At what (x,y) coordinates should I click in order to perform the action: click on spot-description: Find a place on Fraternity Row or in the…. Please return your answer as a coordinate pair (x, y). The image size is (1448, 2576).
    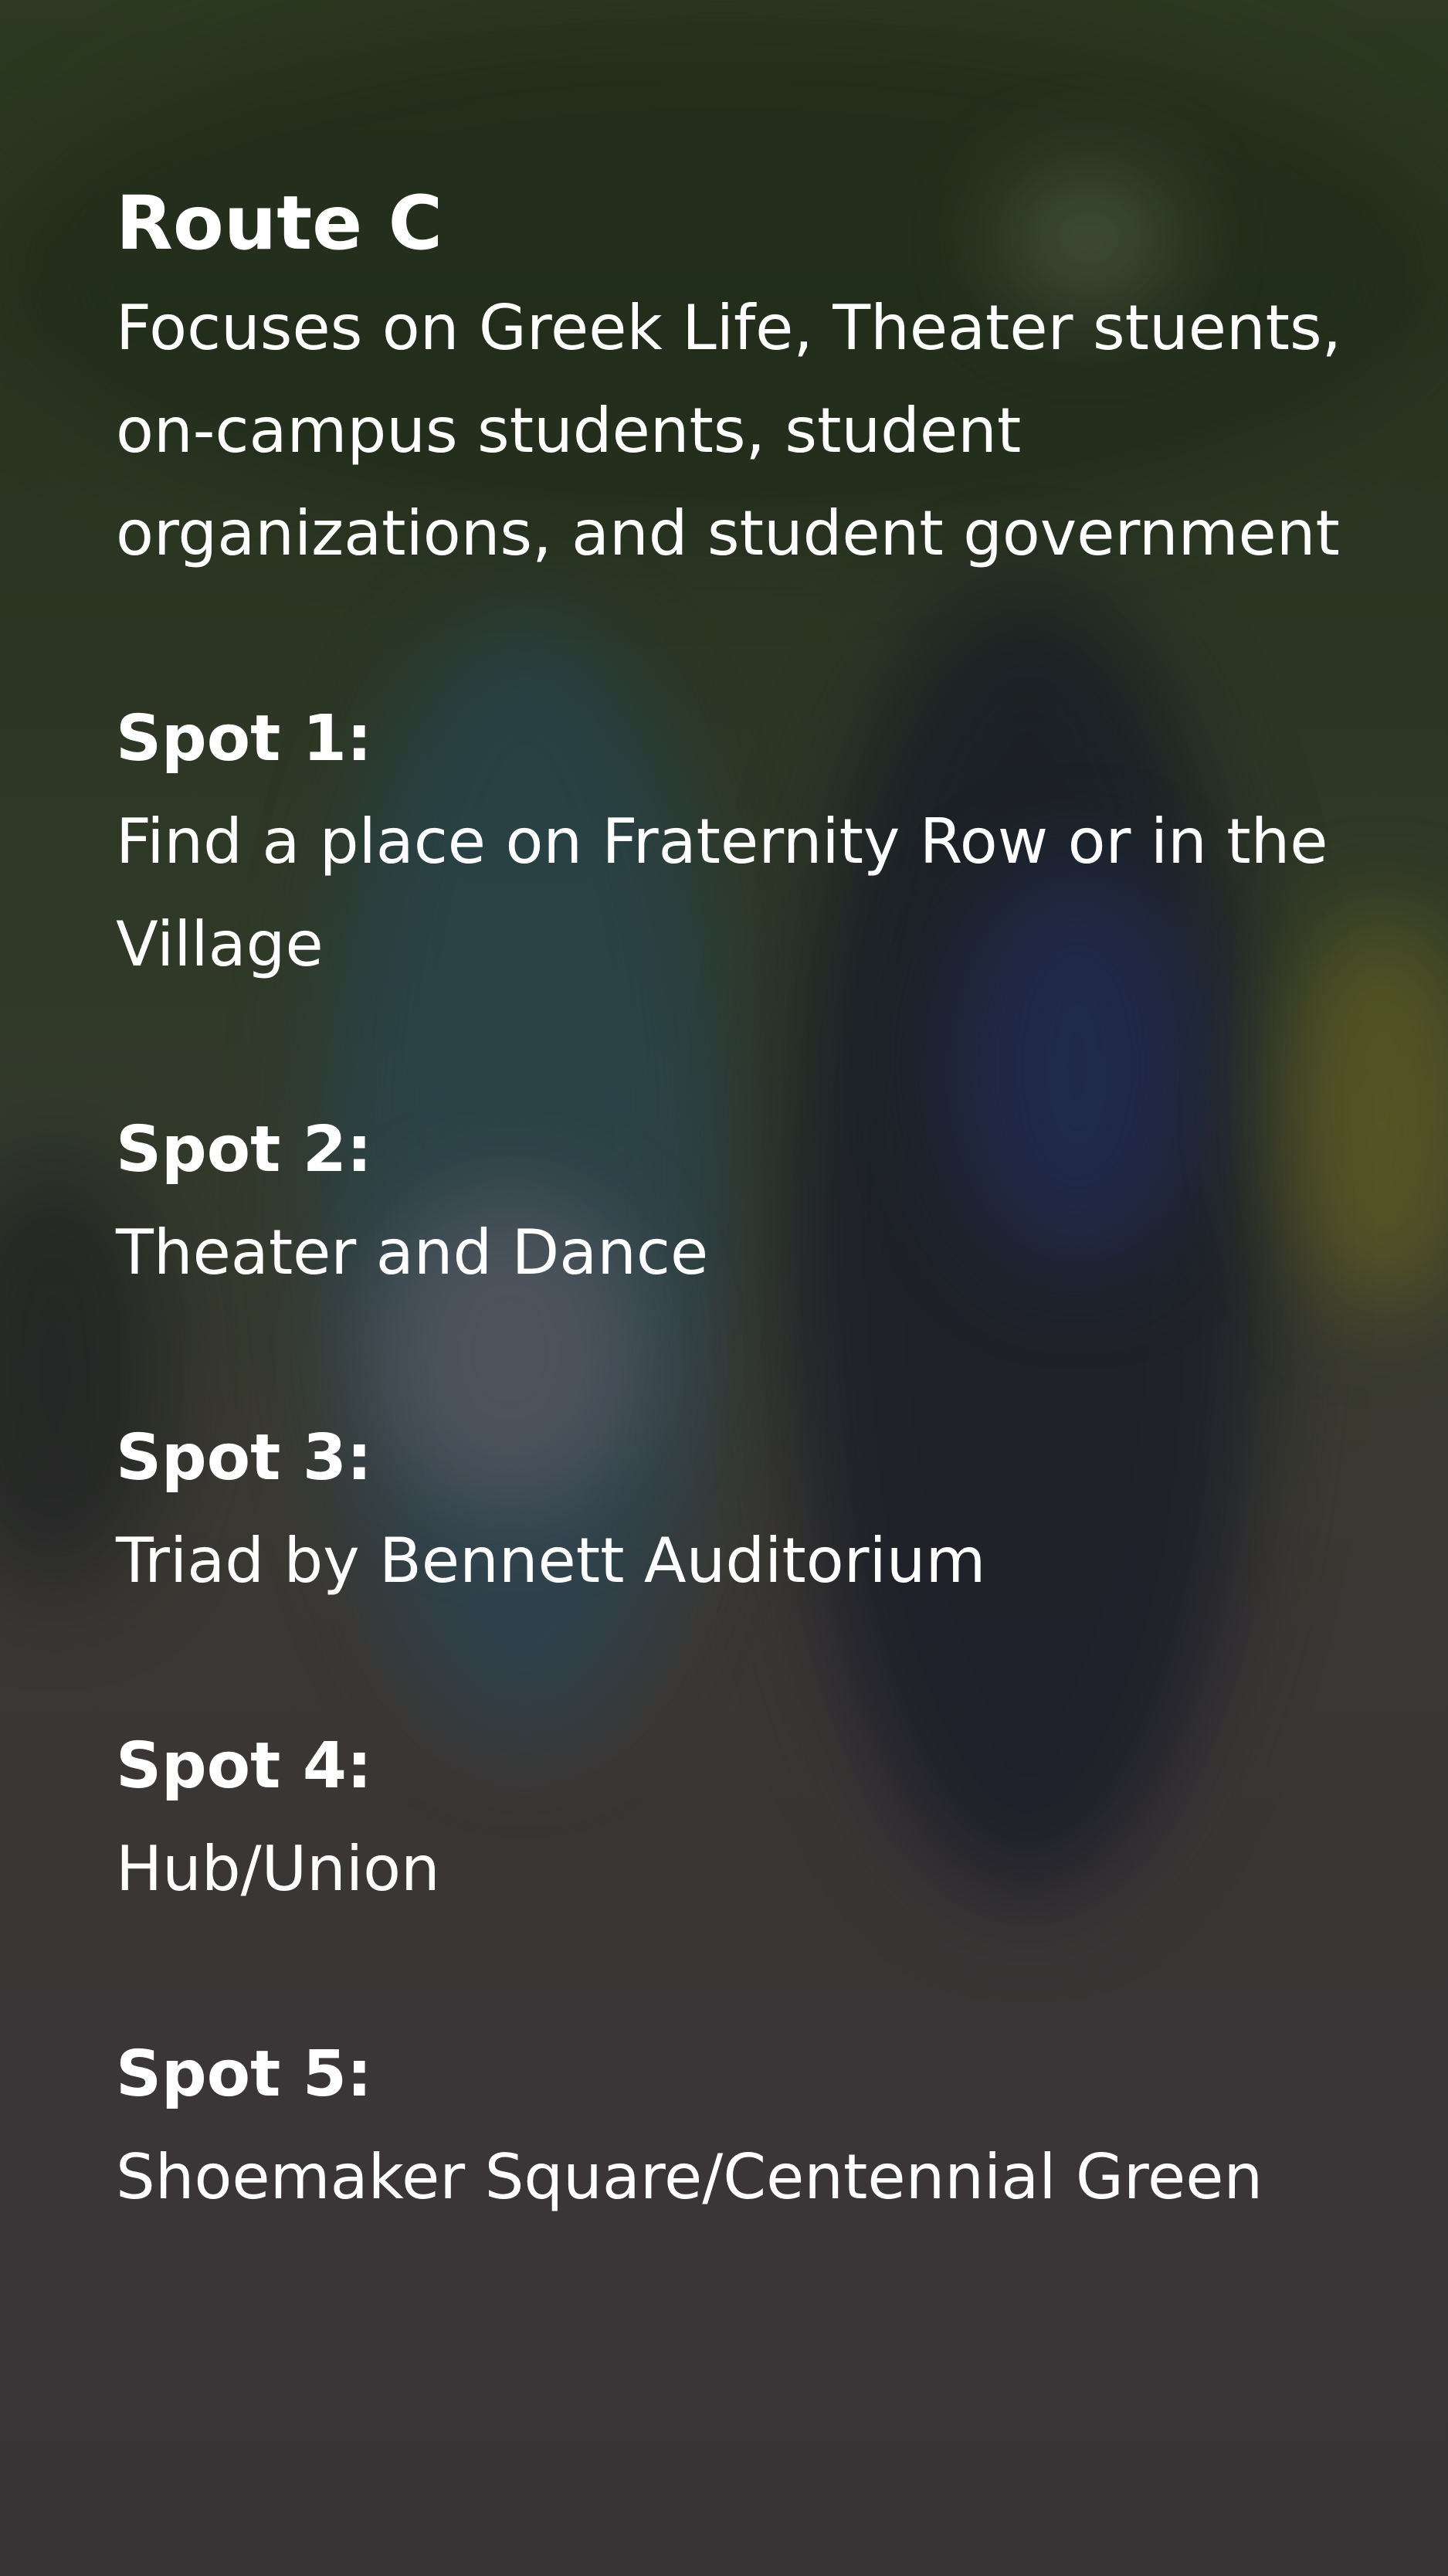
    Looking at the image, I should click on (722, 893).